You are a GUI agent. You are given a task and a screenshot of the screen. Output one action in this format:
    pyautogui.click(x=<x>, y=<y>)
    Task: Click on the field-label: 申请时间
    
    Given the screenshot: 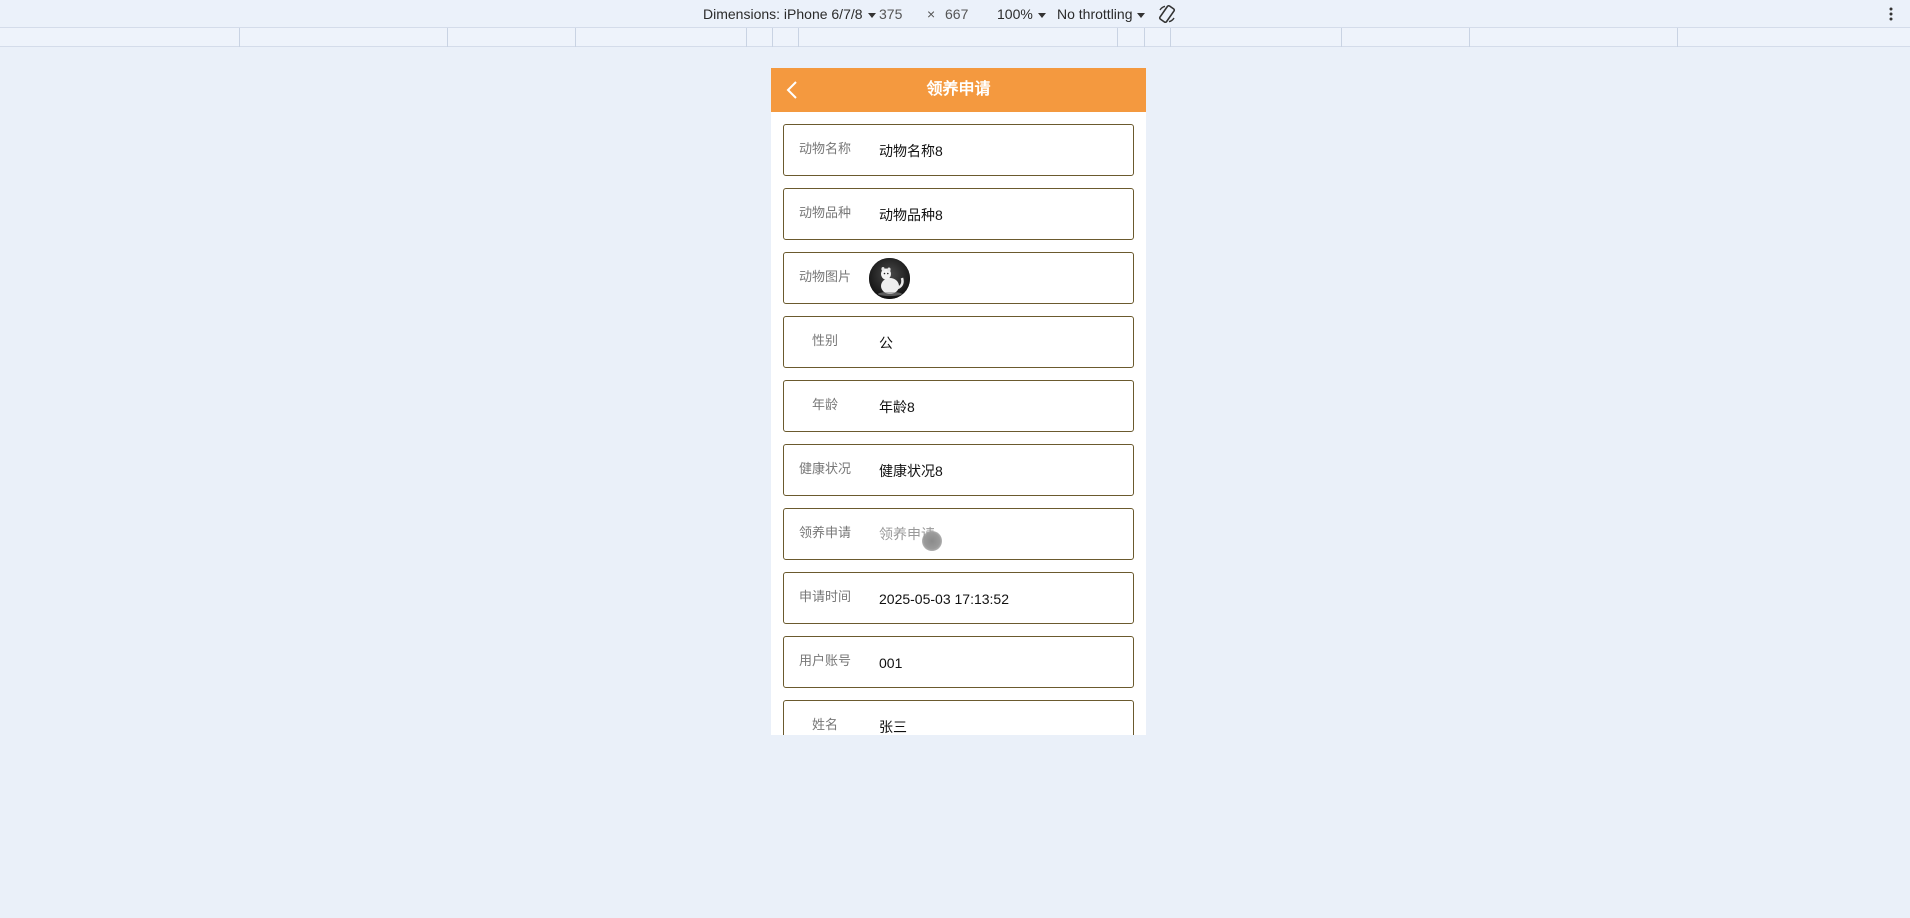 What is the action you would take?
    pyautogui.click(x=824, y=596)
    